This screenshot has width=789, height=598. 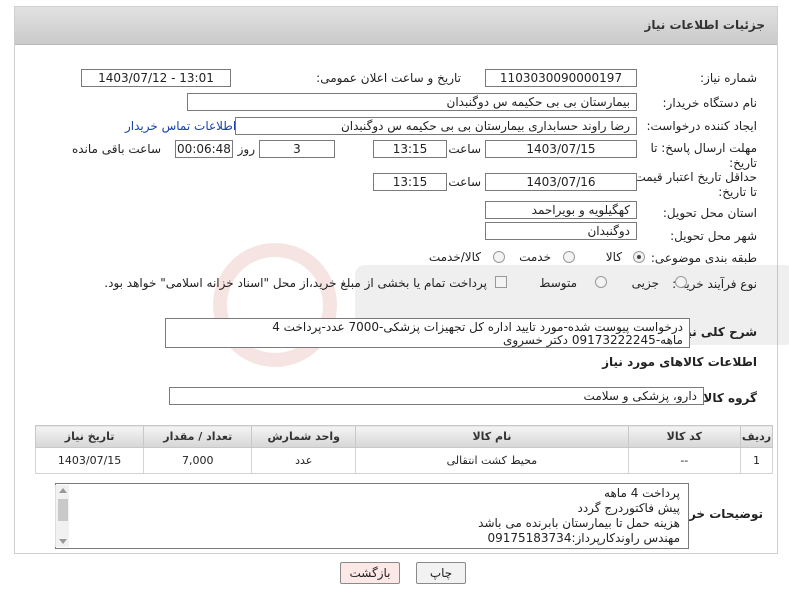 I want to click on need-number-label: شماره نیاز:, so click(x=728, y=78).